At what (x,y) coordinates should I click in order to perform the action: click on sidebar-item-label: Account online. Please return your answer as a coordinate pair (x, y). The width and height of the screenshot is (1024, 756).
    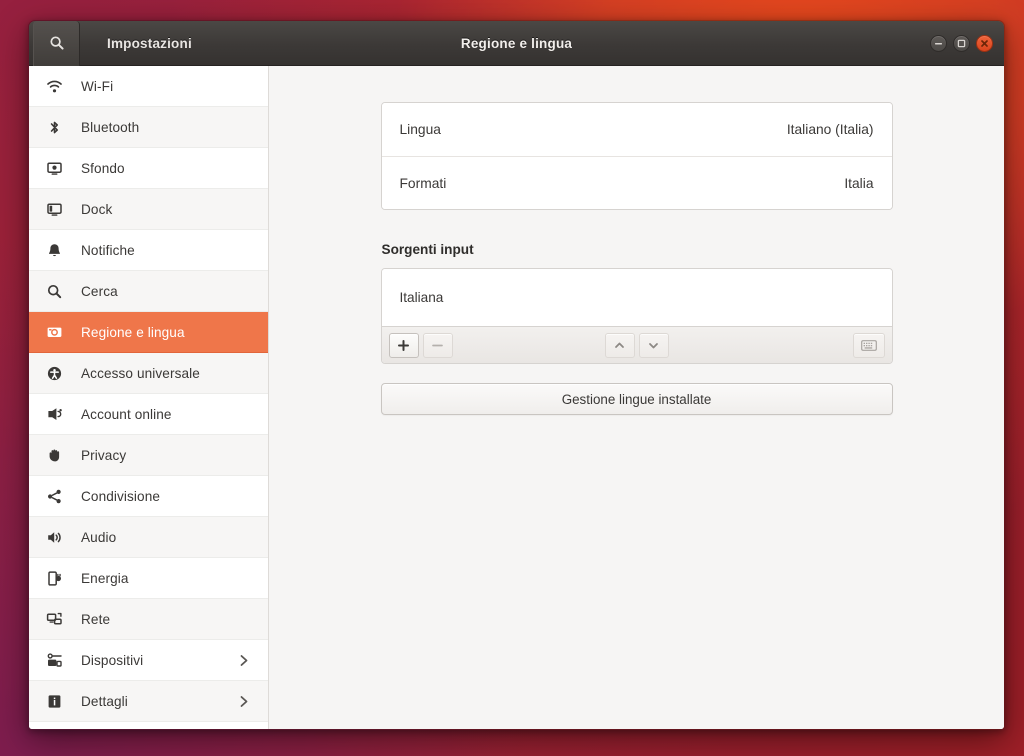
    Looking at the image, I should click on (126, 414).